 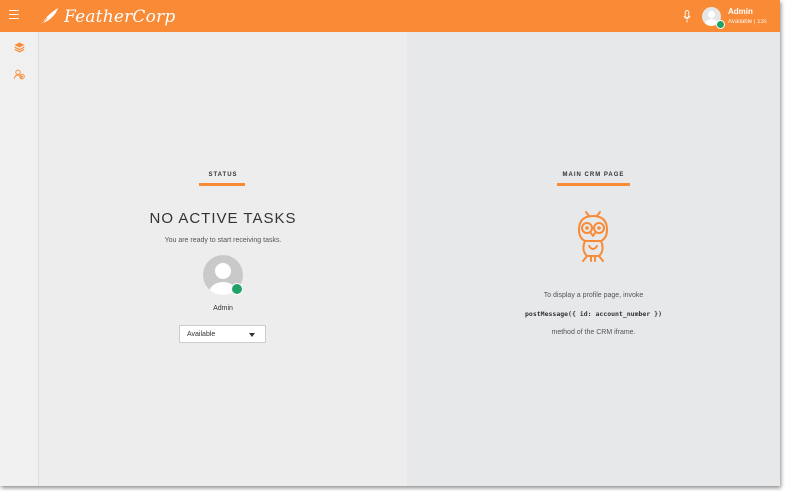 What do you see at coordinates (222, 184) in the screenshot?
I see `status-title-underline` at bounding box center [222, 184].